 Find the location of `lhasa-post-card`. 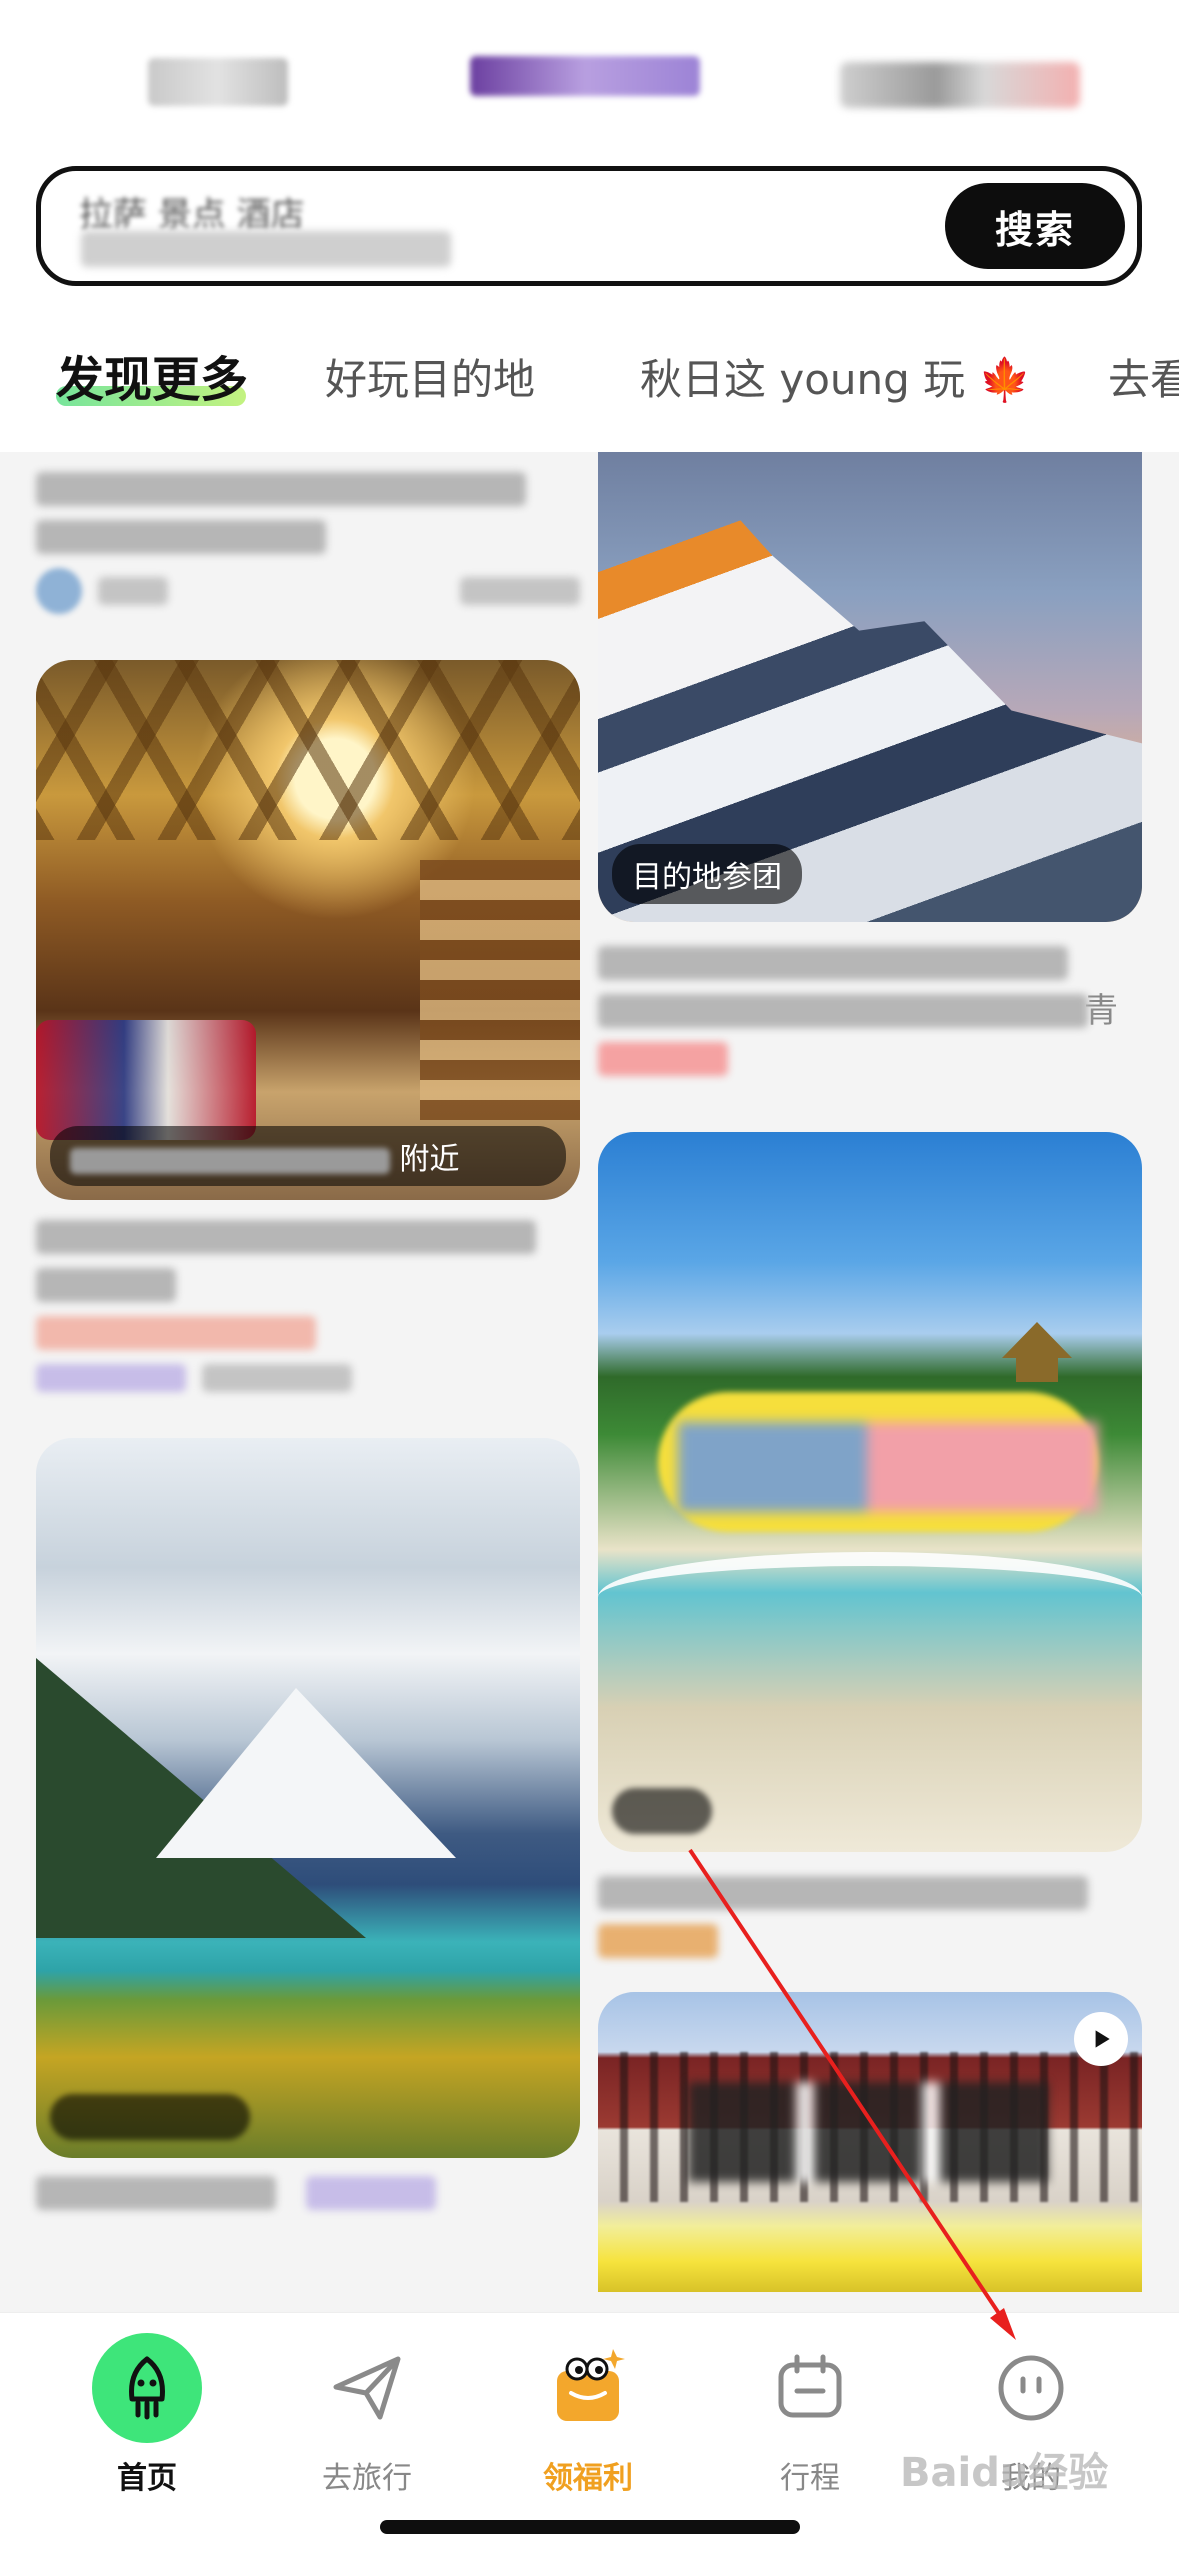

lhasa-post-card is located at coordinates (870, 2142).